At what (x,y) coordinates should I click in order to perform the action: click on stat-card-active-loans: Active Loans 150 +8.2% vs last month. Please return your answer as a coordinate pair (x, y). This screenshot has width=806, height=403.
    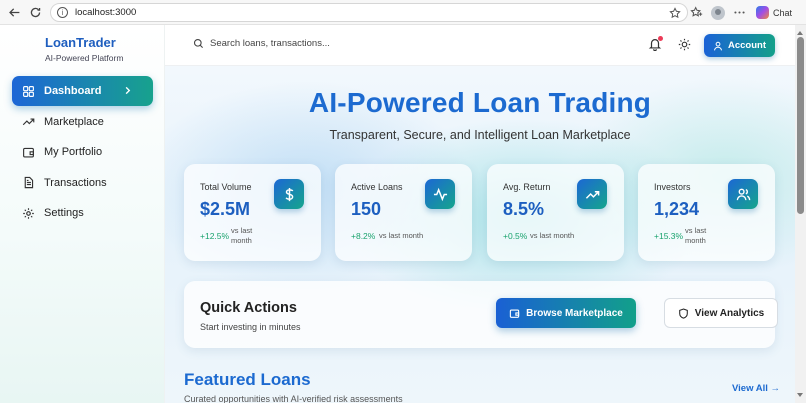
    Looking at the image, I should click on (403, 212).